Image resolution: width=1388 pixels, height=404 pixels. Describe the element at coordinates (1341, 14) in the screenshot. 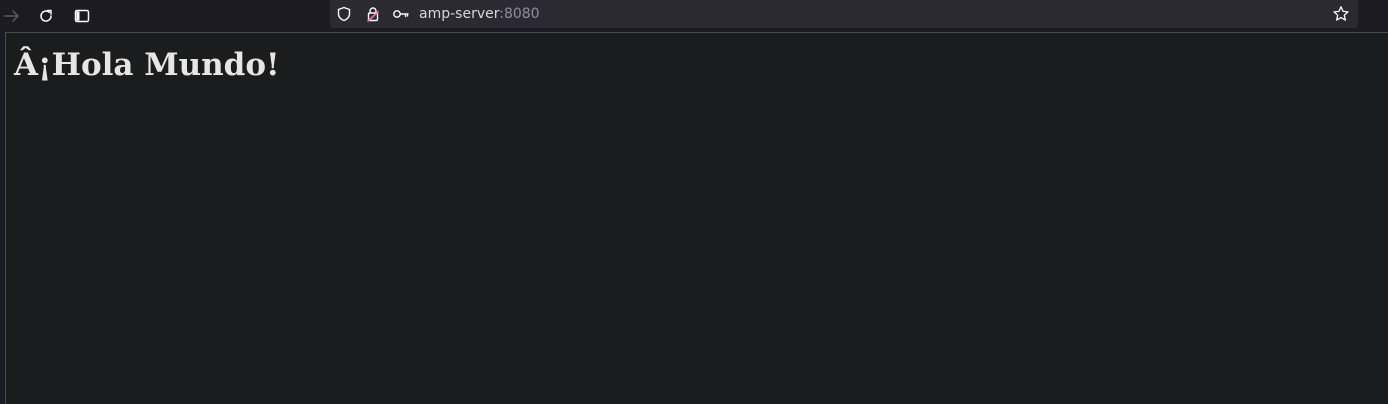

I see `star-icon` at that location.